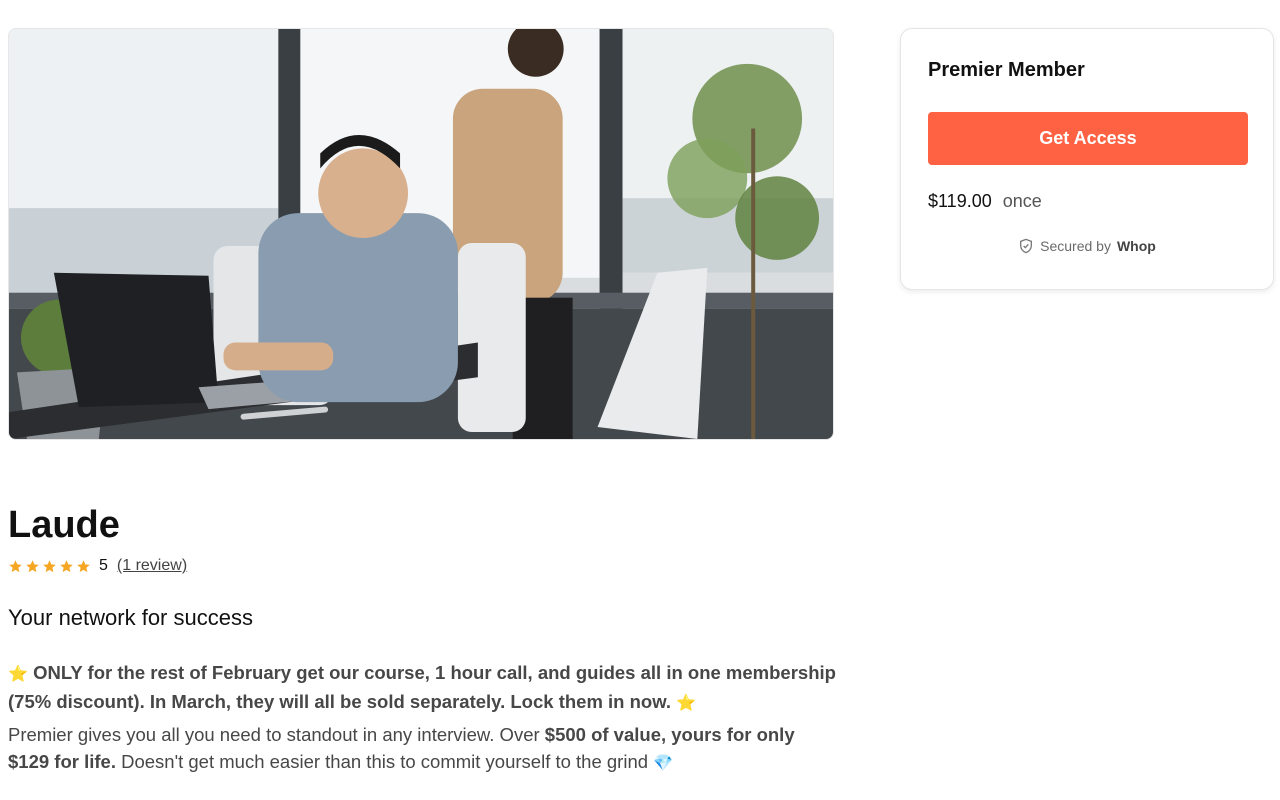 The image size is (1280, 800). What do you see at coordinates (1022, 201) in the screenshot?
I see `price-cadence: once` at bounding box center [1022, 201].